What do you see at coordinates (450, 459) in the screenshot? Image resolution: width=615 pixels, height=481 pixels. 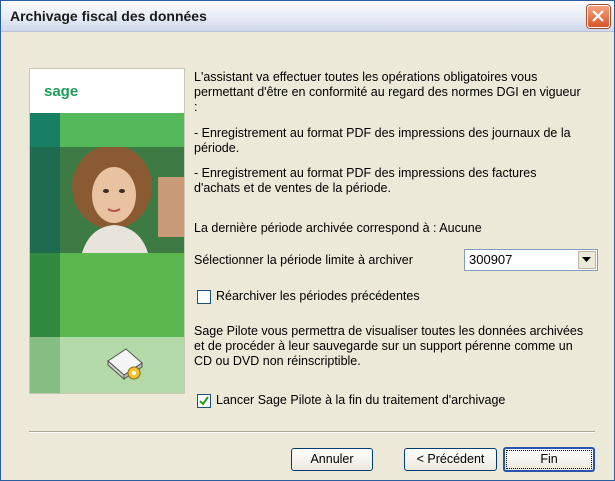 I see `previous-button: < Précédent` at bounding box center [450, 459].